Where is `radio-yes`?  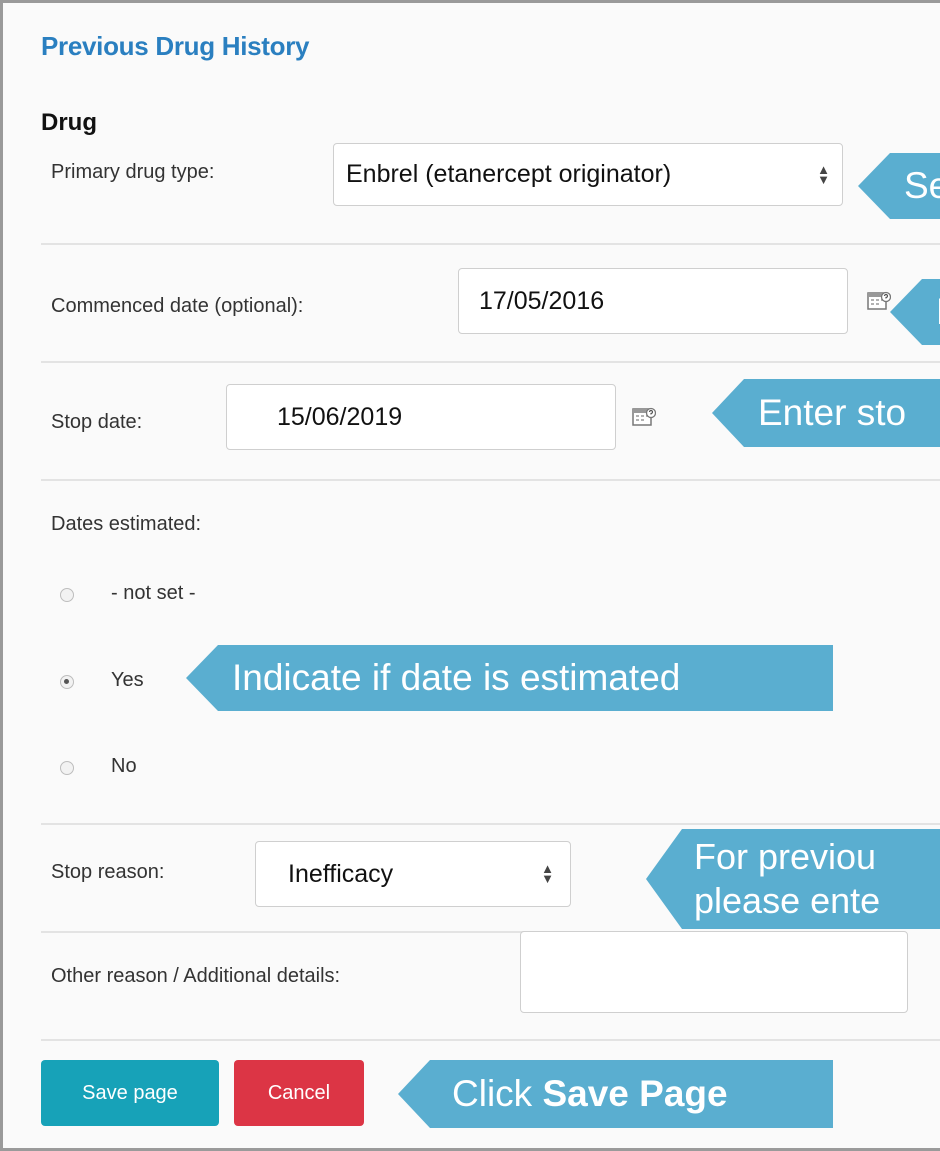
radio-yes is located at coordinates (67, 682).